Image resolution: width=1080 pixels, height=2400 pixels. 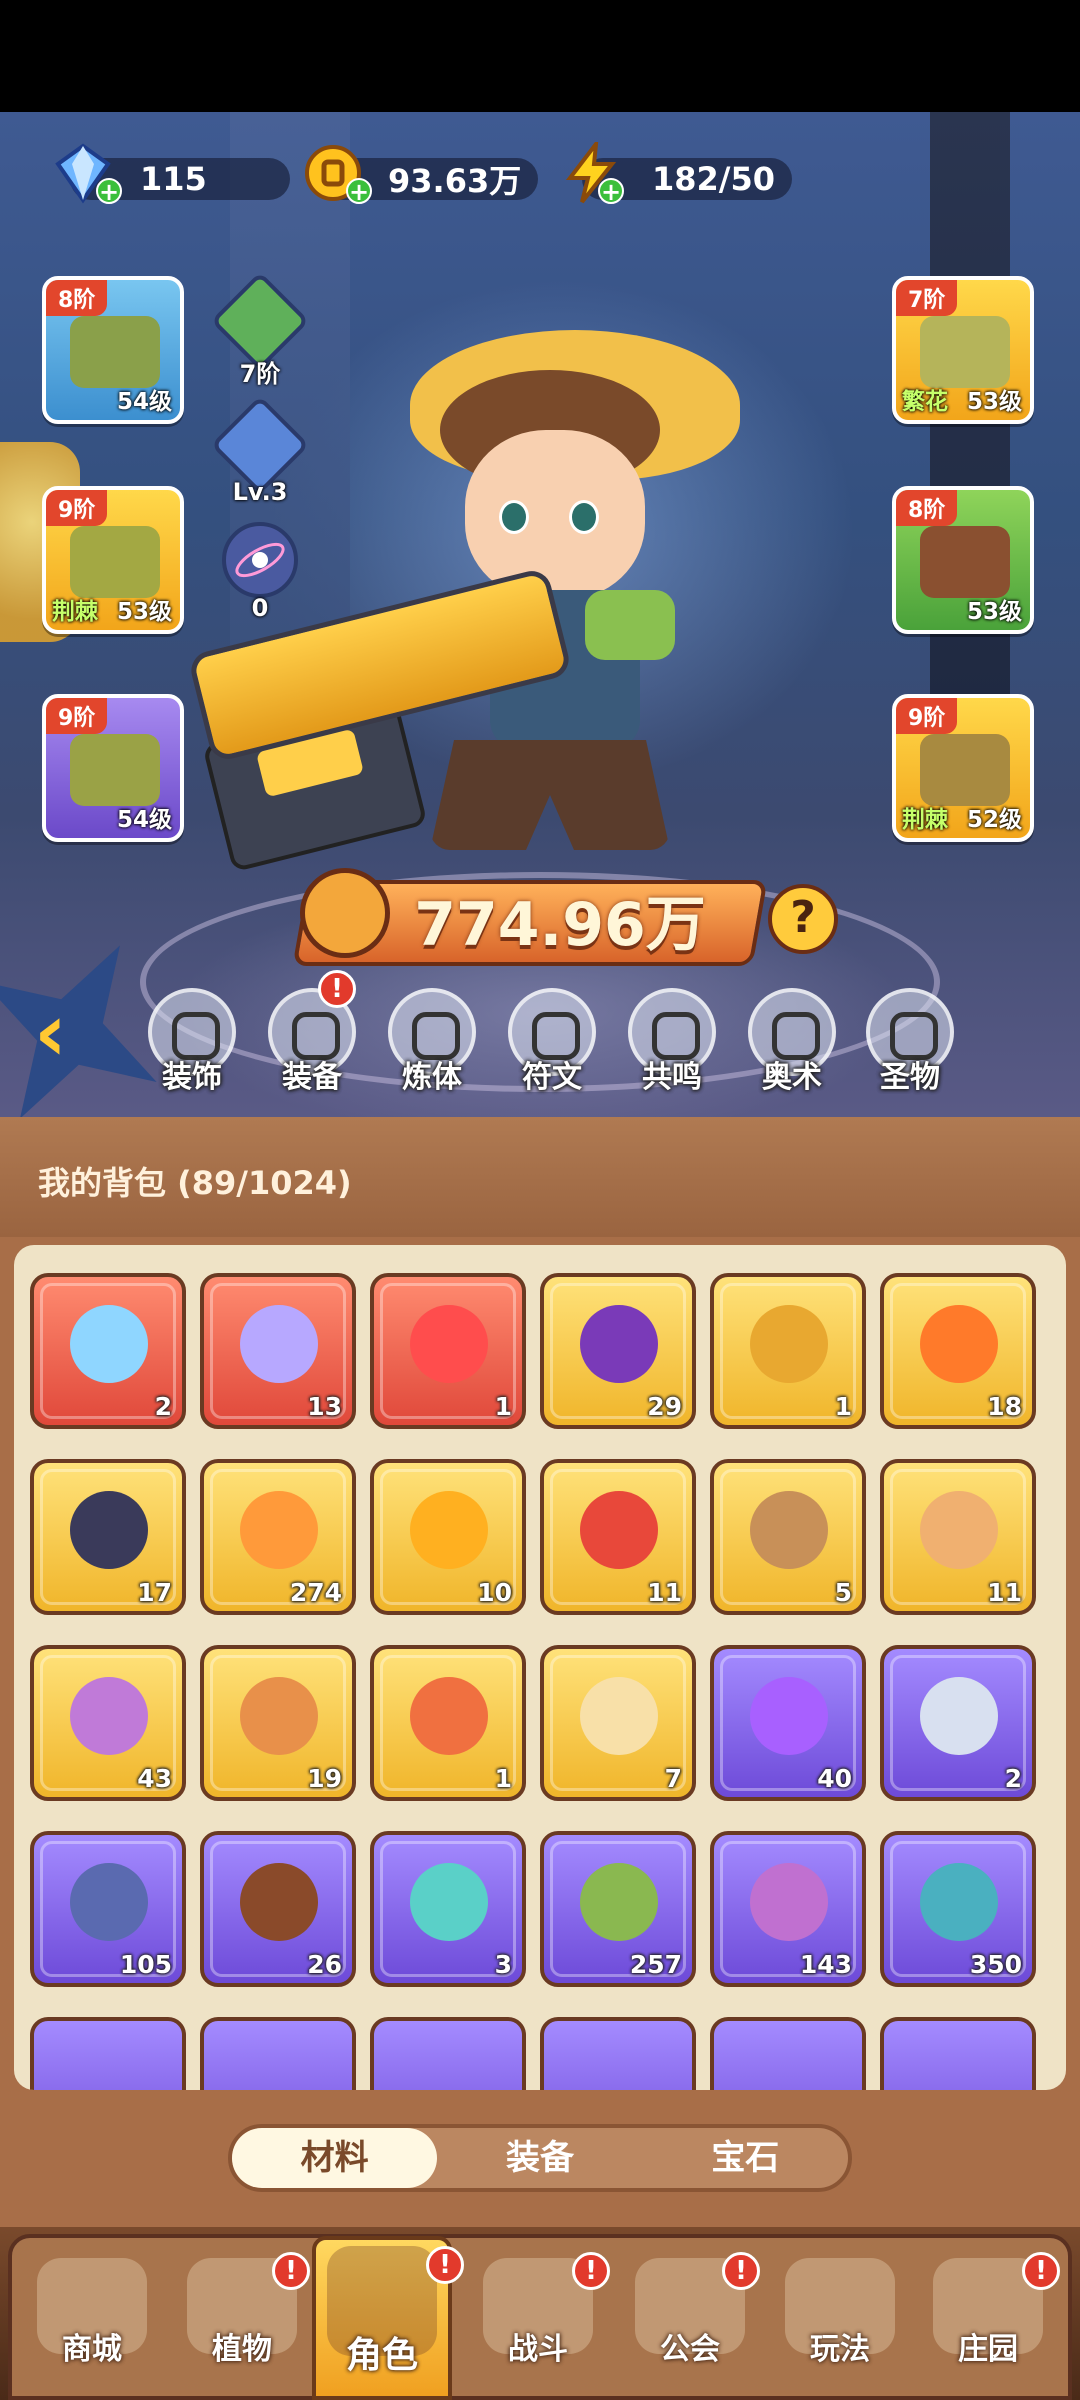 I want to click on purple-book-icon, so click(x=109, y=1716).